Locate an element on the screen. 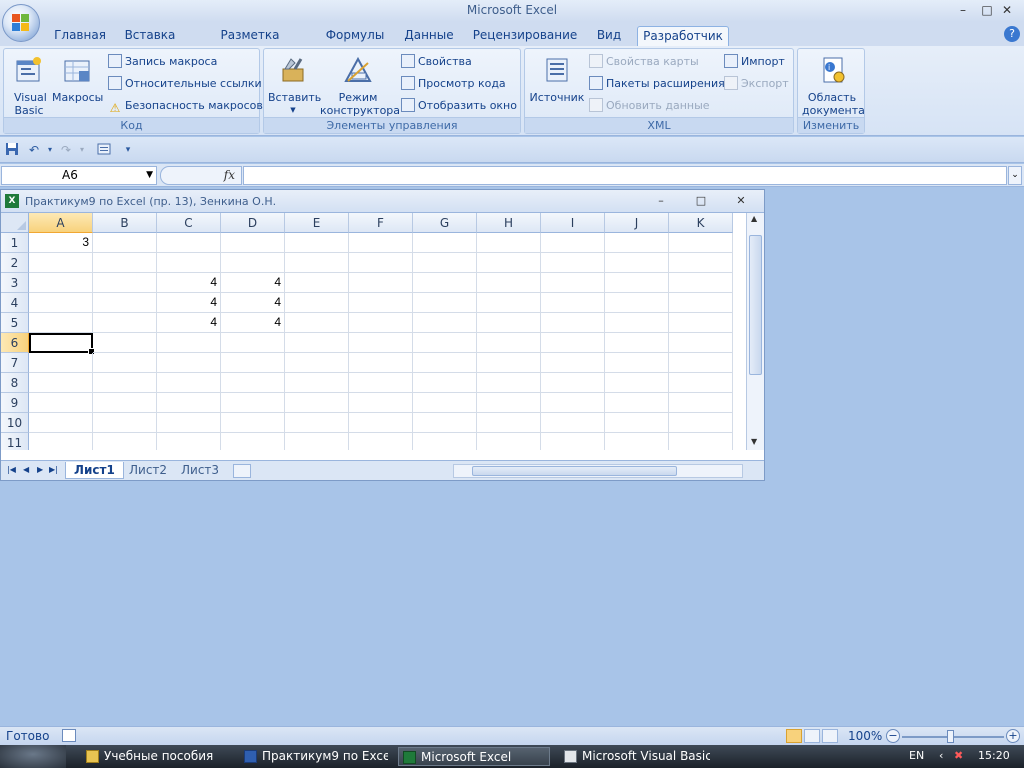  cell-j11 is located at coordinates (637, 441).